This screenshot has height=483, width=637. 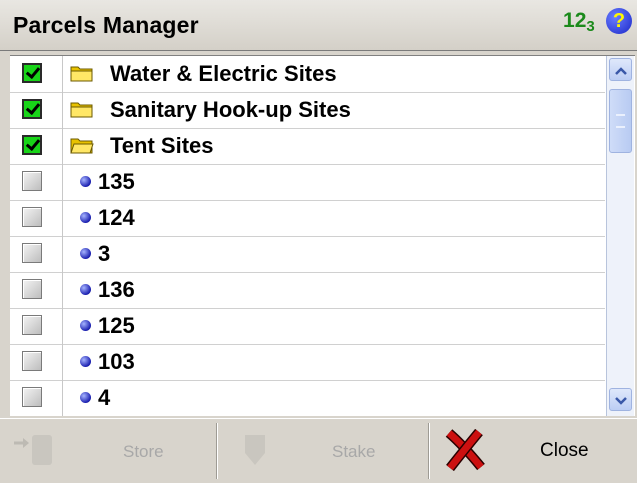 I want to click on numfmt-sub: 3, so click(x=590, y=26).